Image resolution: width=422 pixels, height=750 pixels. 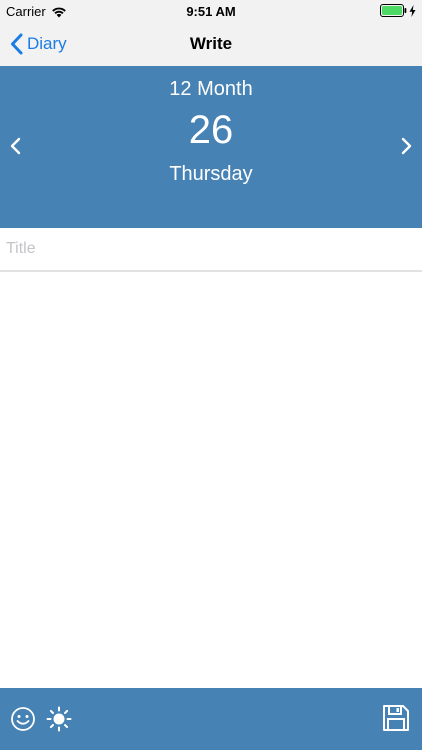 I want to click on status-bar: Carrier 9:51 AM, so click(x=211, y=11).